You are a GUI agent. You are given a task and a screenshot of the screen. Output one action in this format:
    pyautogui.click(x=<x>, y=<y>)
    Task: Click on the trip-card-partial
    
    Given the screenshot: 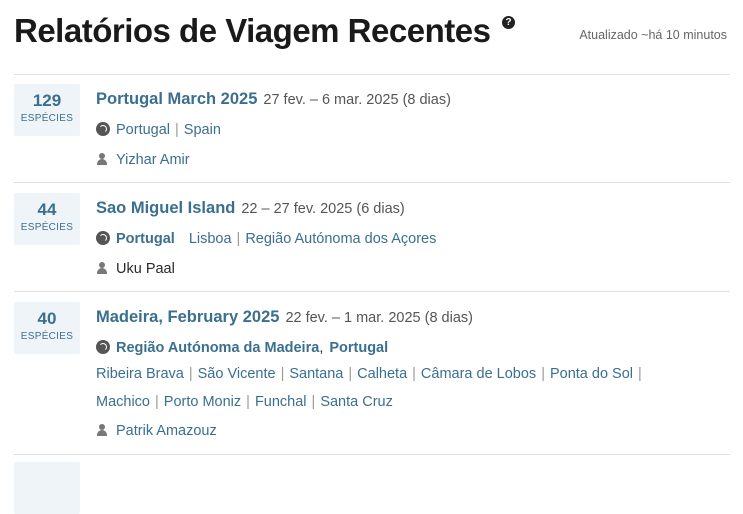 What is the action you would take?
    pyautogui.click(x=372, y=485)
    